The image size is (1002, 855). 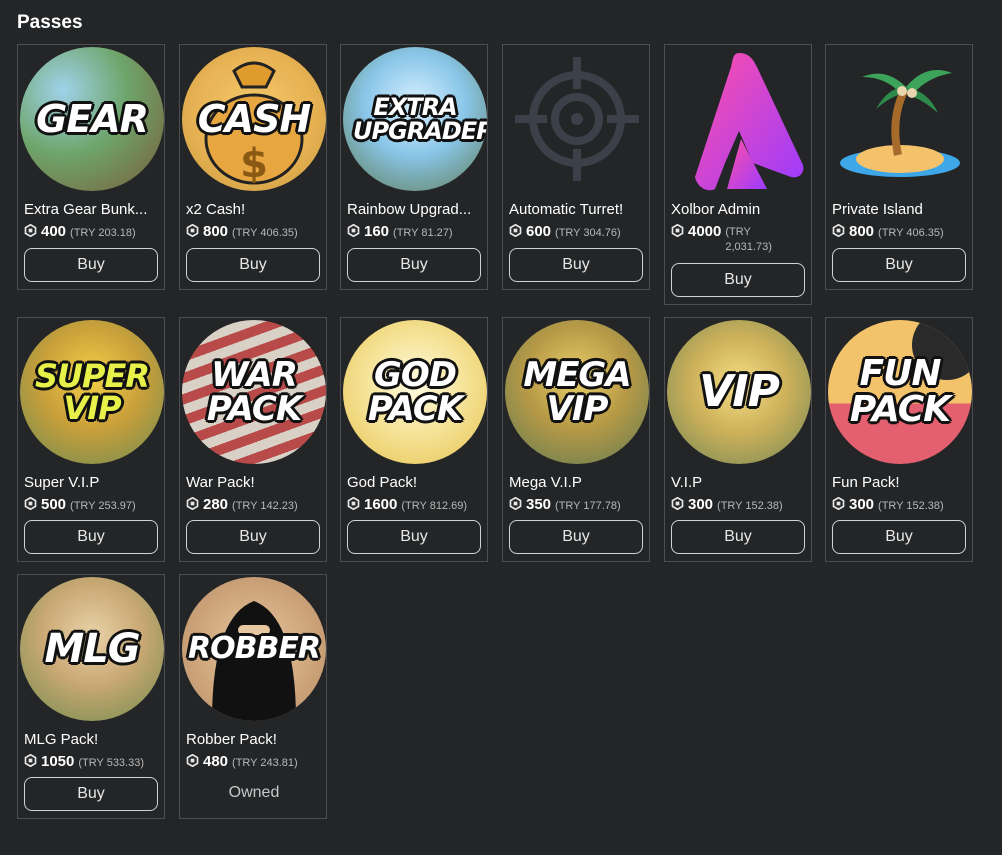 I want to click on pass-name: Private Island, so click(x=900, y=209).